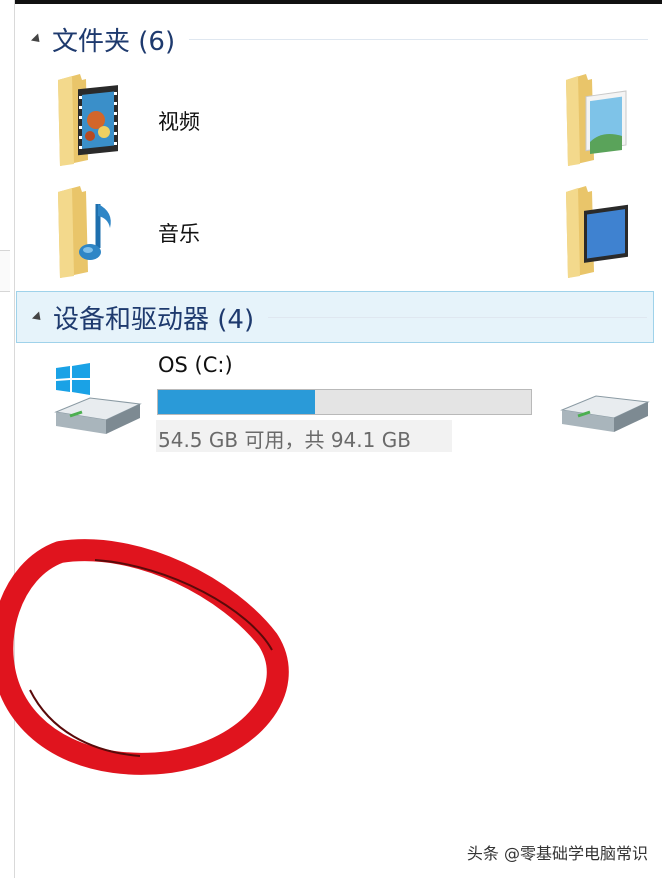  I want to click on pictures-folder-icon, so click(596, 120).